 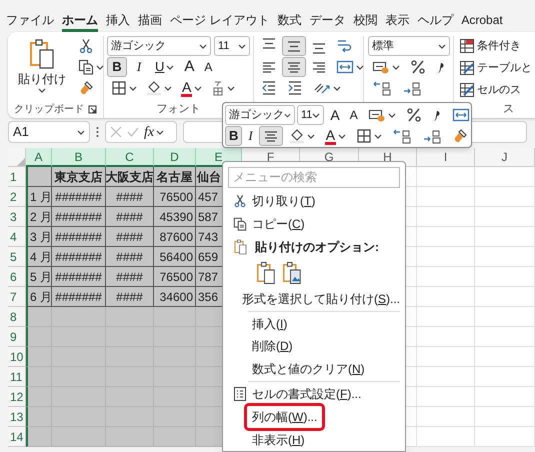 What do you see at coordinates (17, 257) in the screenshot?
I see `row-header: 5` at bounding box center [17, 257].